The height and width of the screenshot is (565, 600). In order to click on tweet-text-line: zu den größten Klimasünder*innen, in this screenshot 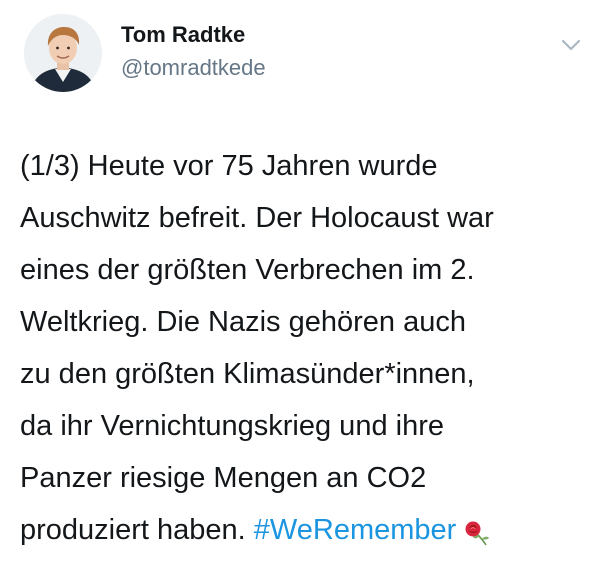, I will do `click(247, 374)`.